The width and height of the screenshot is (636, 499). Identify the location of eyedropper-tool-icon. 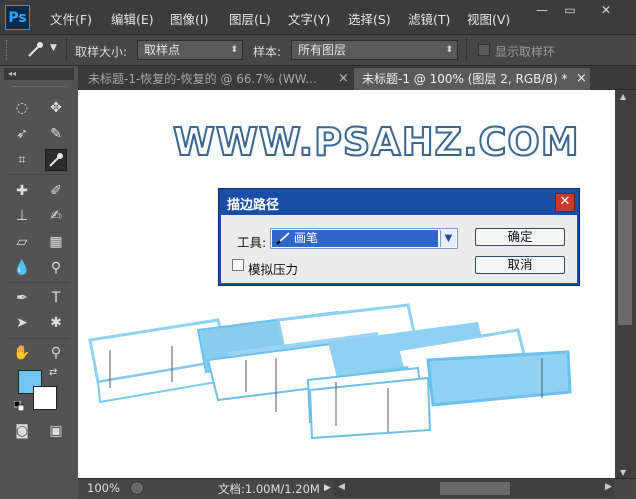
(56, 160).